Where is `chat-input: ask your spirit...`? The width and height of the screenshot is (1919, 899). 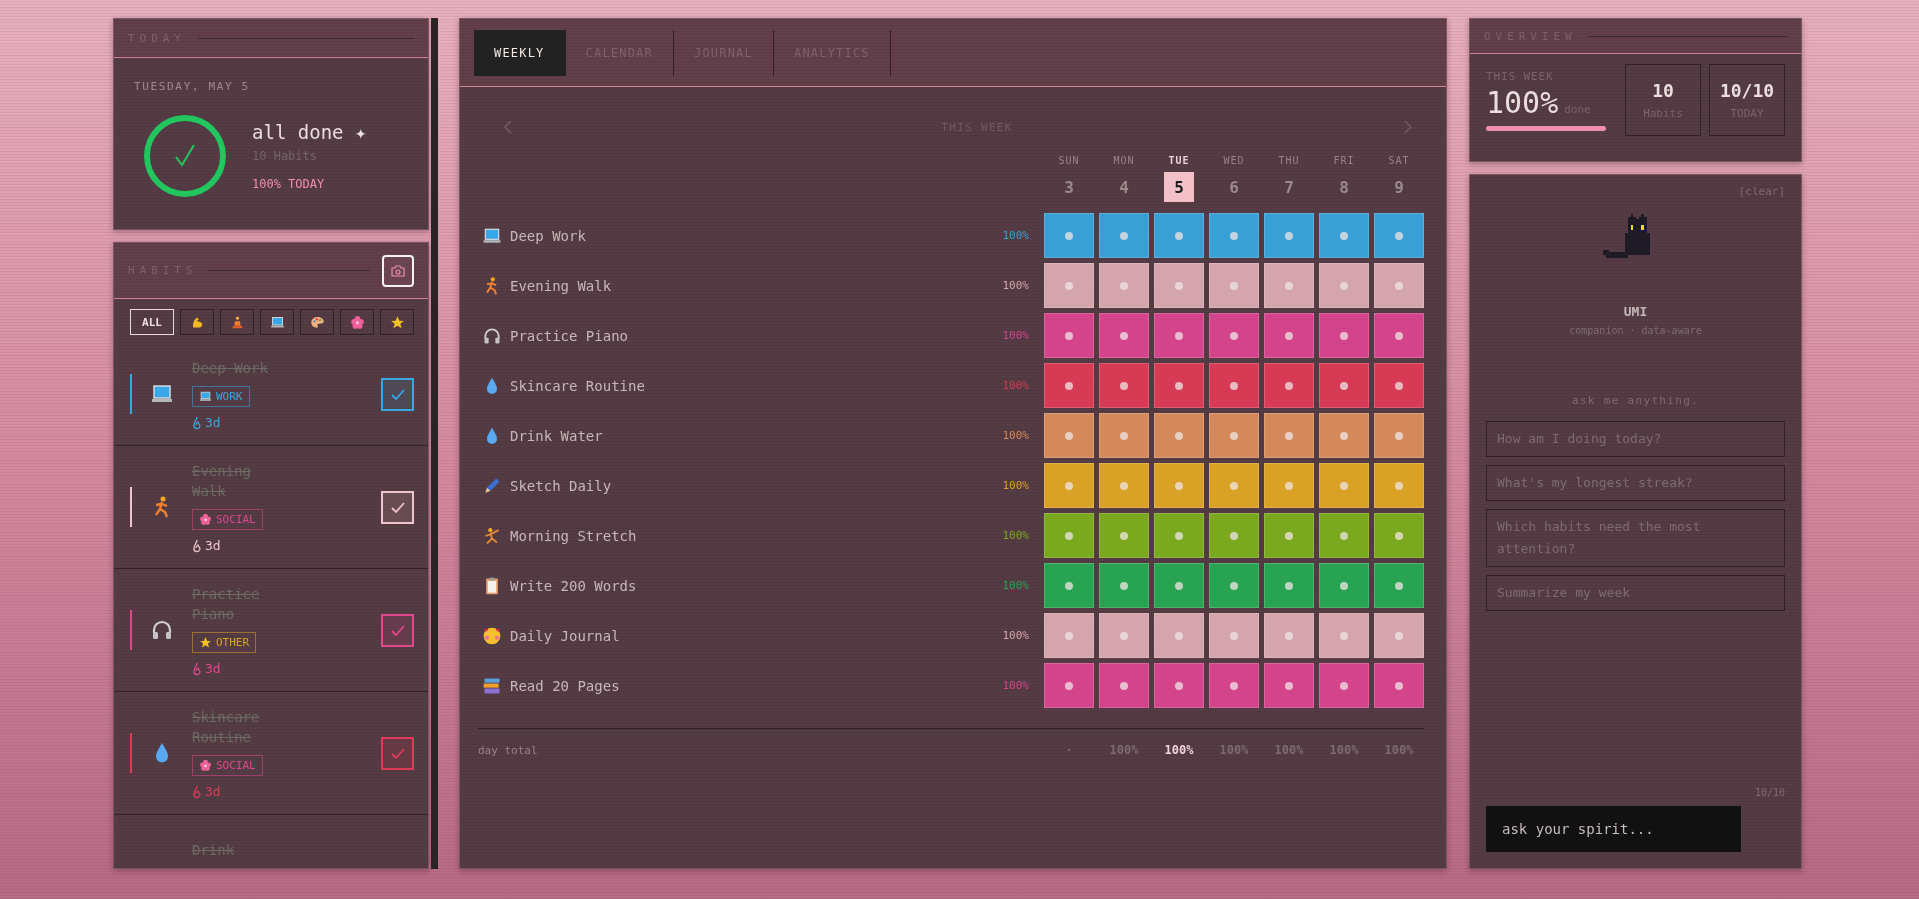 chat-input: ask your spirit... is located at coordinates (1613, 829).